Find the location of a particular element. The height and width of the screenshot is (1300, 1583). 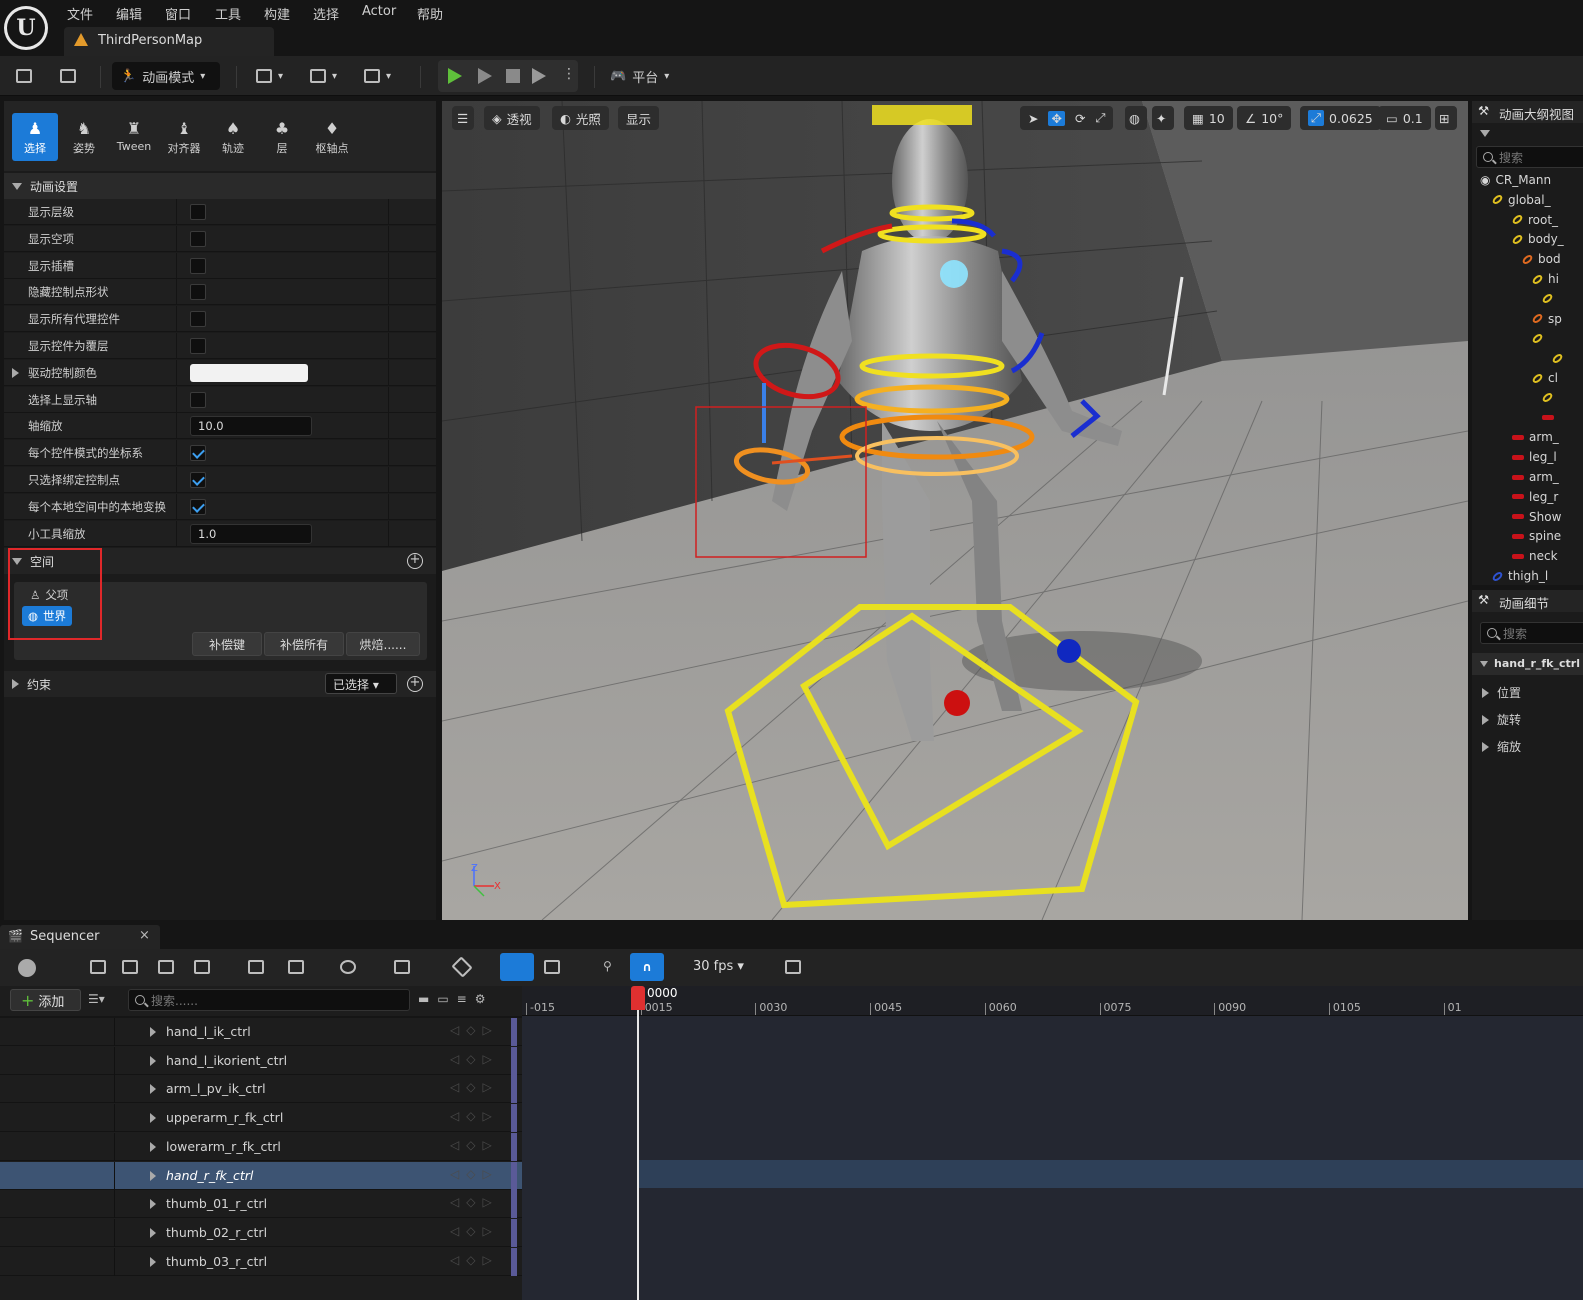

mode-select: ♟ 选择 is located at coordinates (35, 137).